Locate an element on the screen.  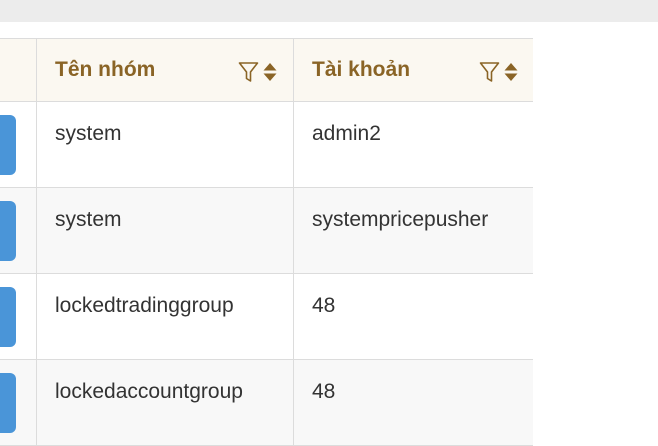
table-header-row: Tên nhóm Tài khoản is located at coordinates (266, 70).